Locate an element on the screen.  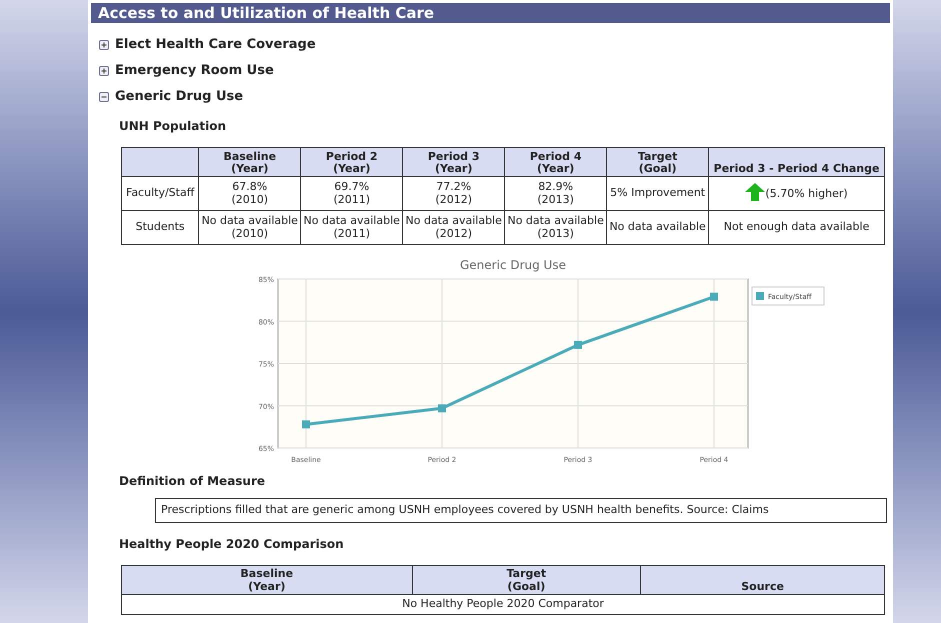
column-header: Period 3 (Year) is located at coordinates (453, 162).